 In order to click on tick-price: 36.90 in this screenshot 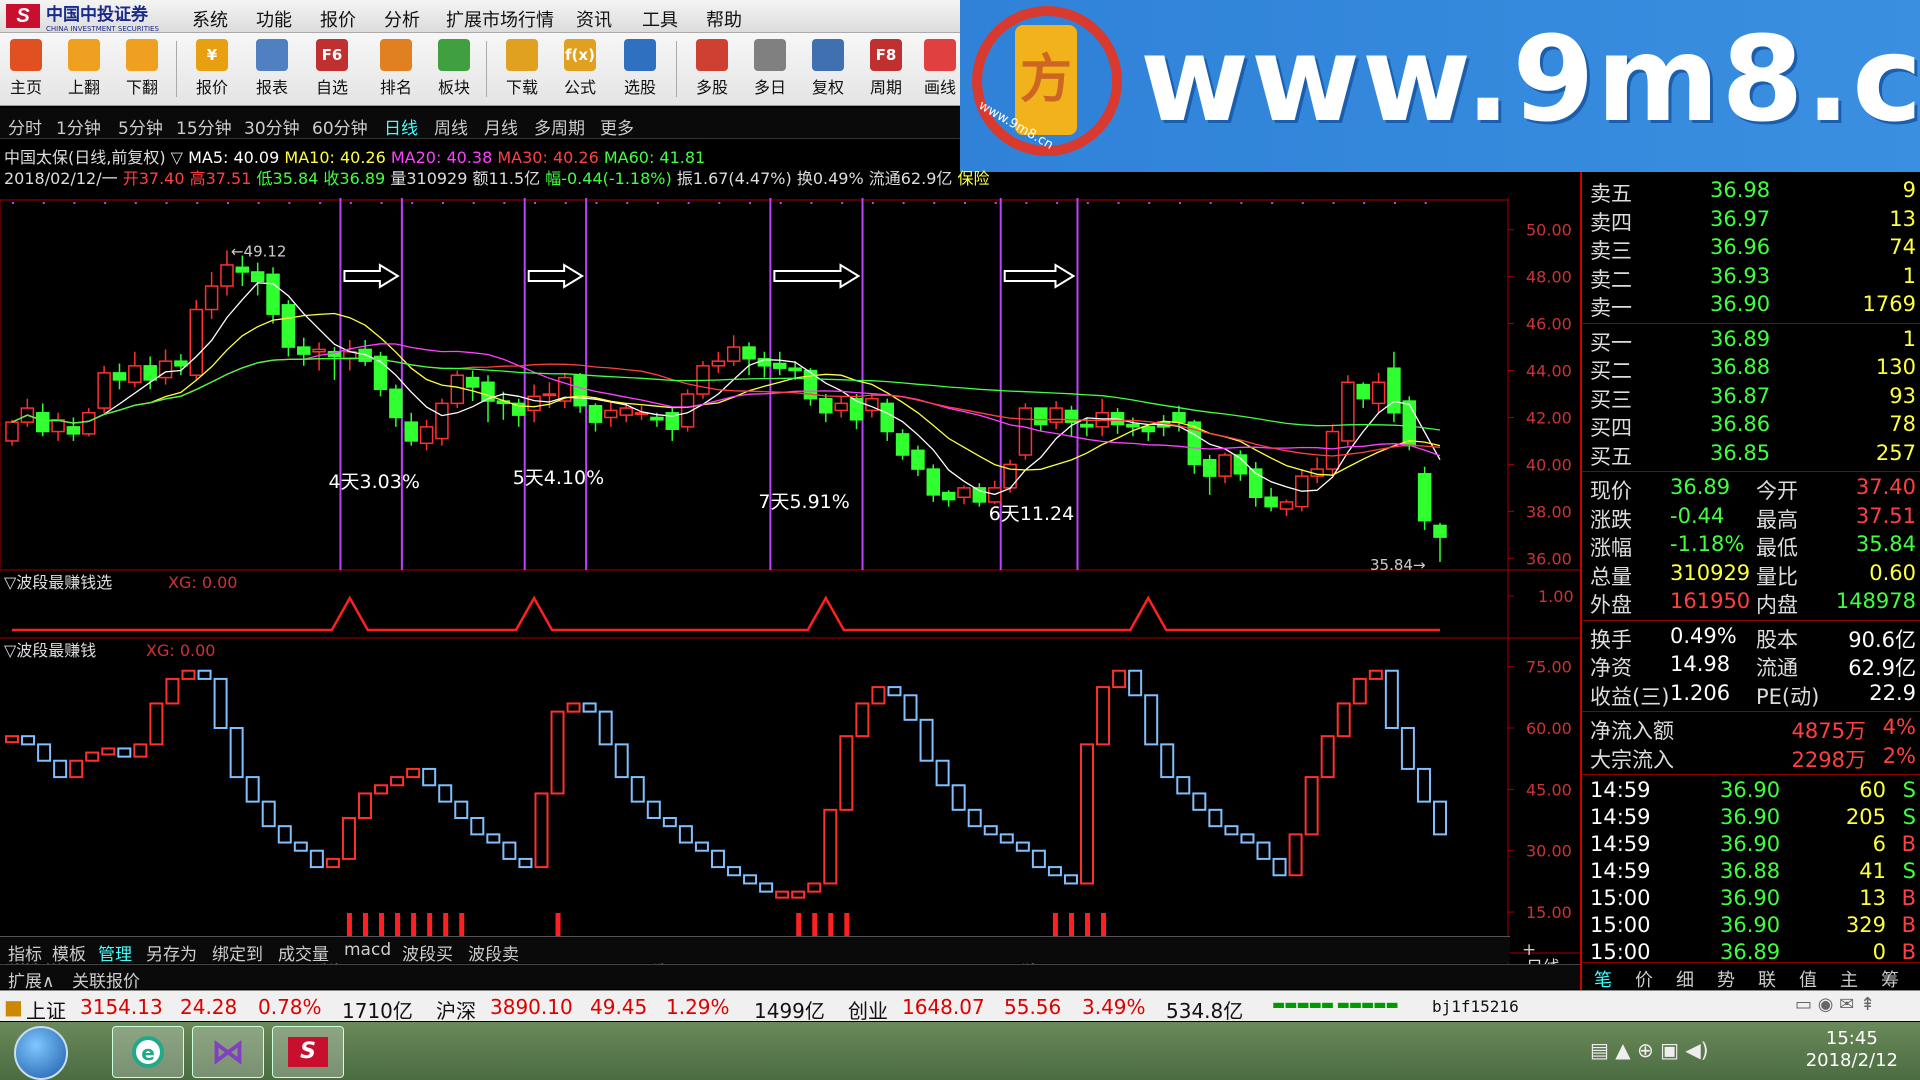, I will do `click(1750, 790)`.